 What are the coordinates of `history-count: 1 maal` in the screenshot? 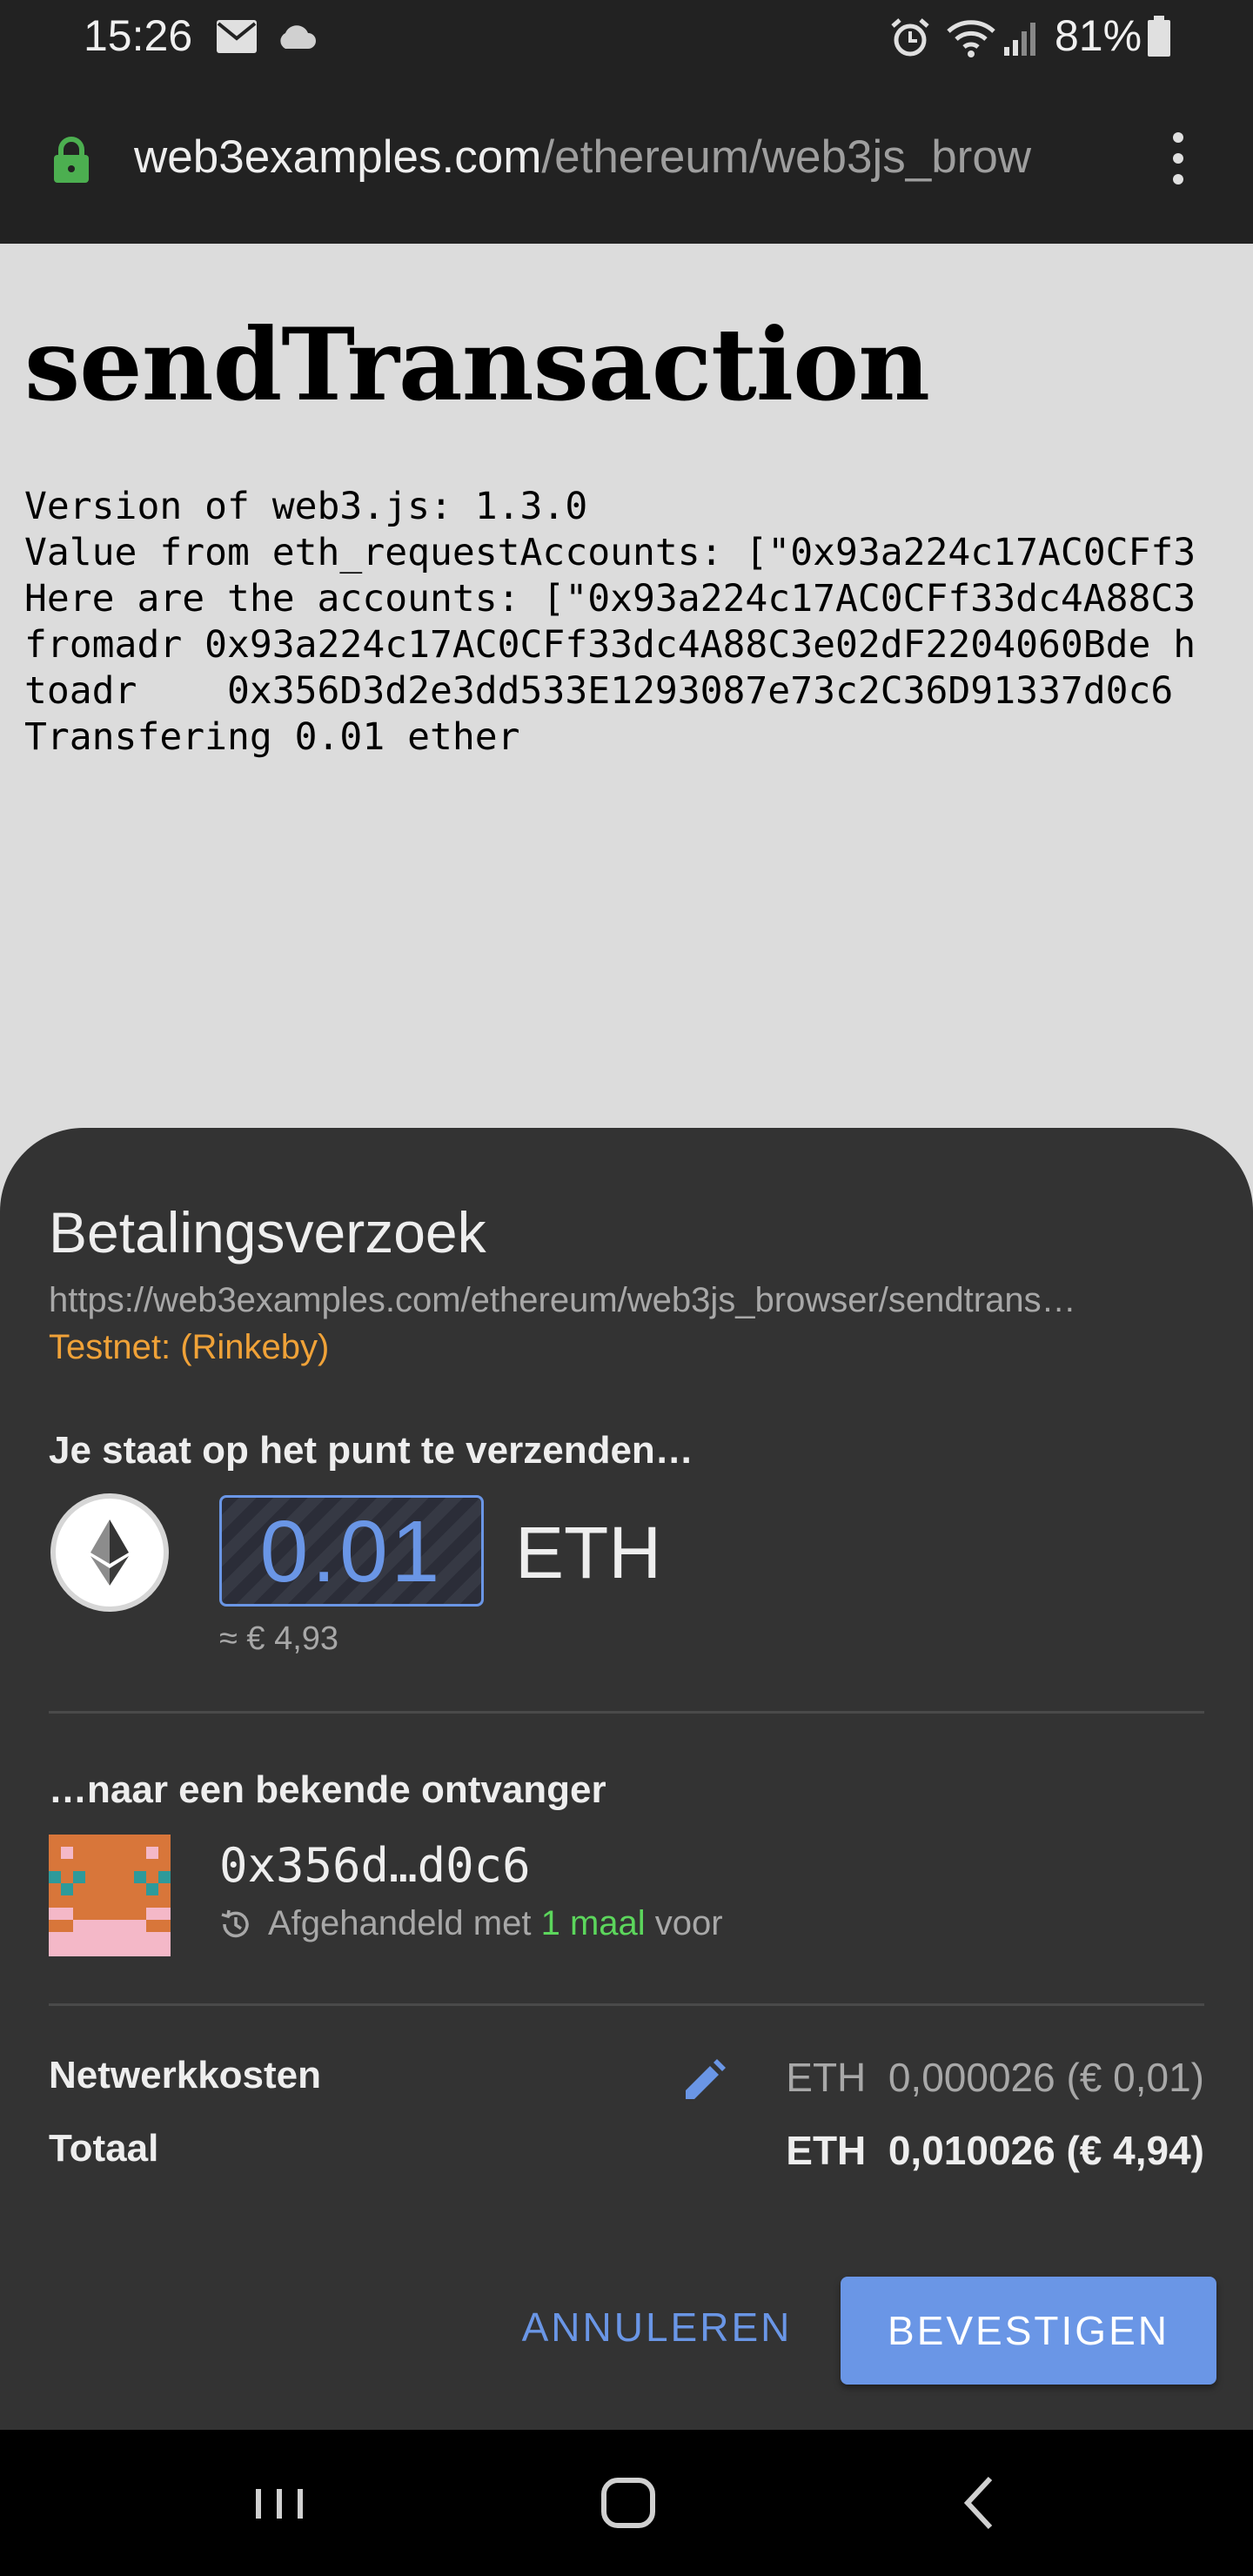 It's located at (593, 1923).